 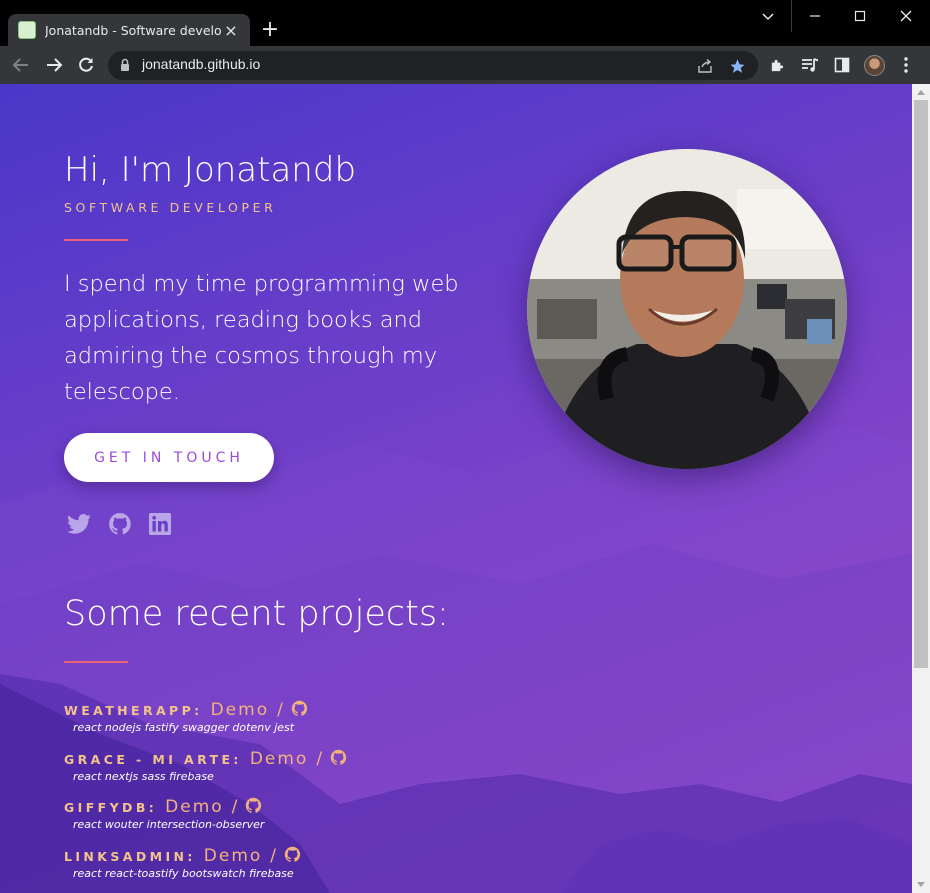 I want to click on reload-icon, so click(x=86, y=64).